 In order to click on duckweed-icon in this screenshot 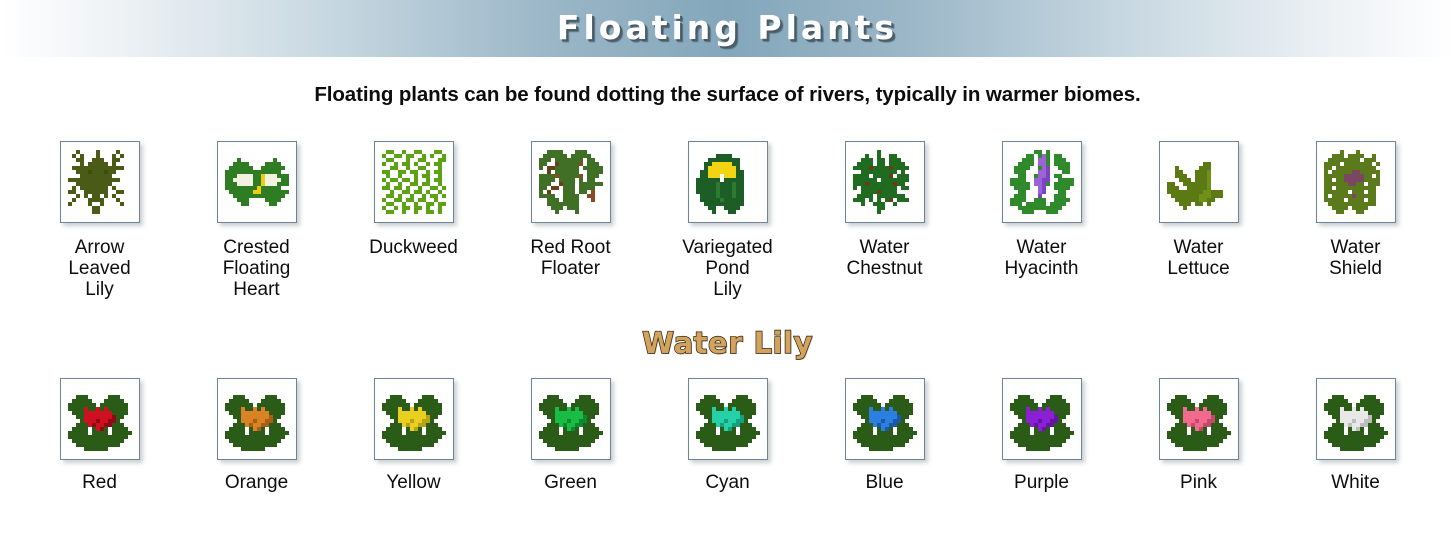, I will do `click(413, 182)`.